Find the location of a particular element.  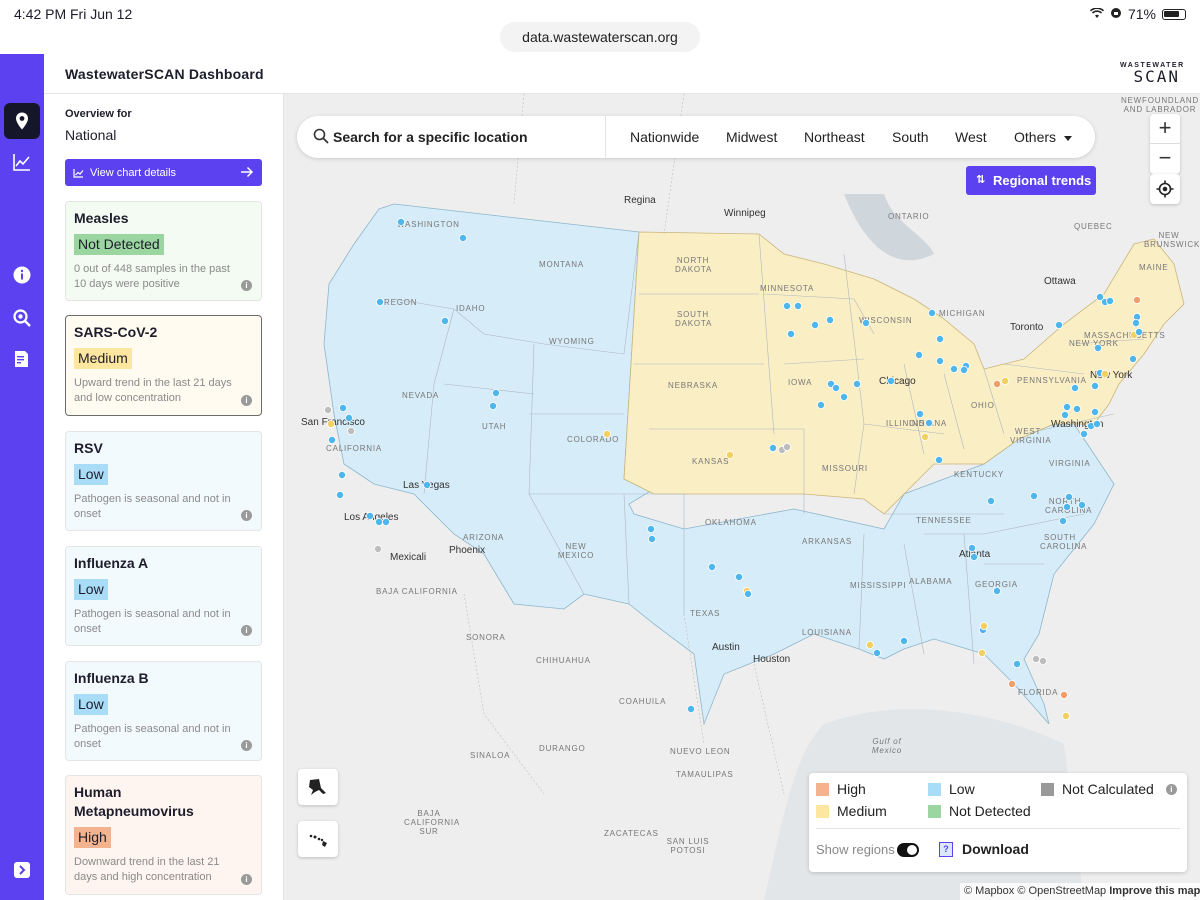

zoom-out-button: − is located at coordinates (1165, 159).